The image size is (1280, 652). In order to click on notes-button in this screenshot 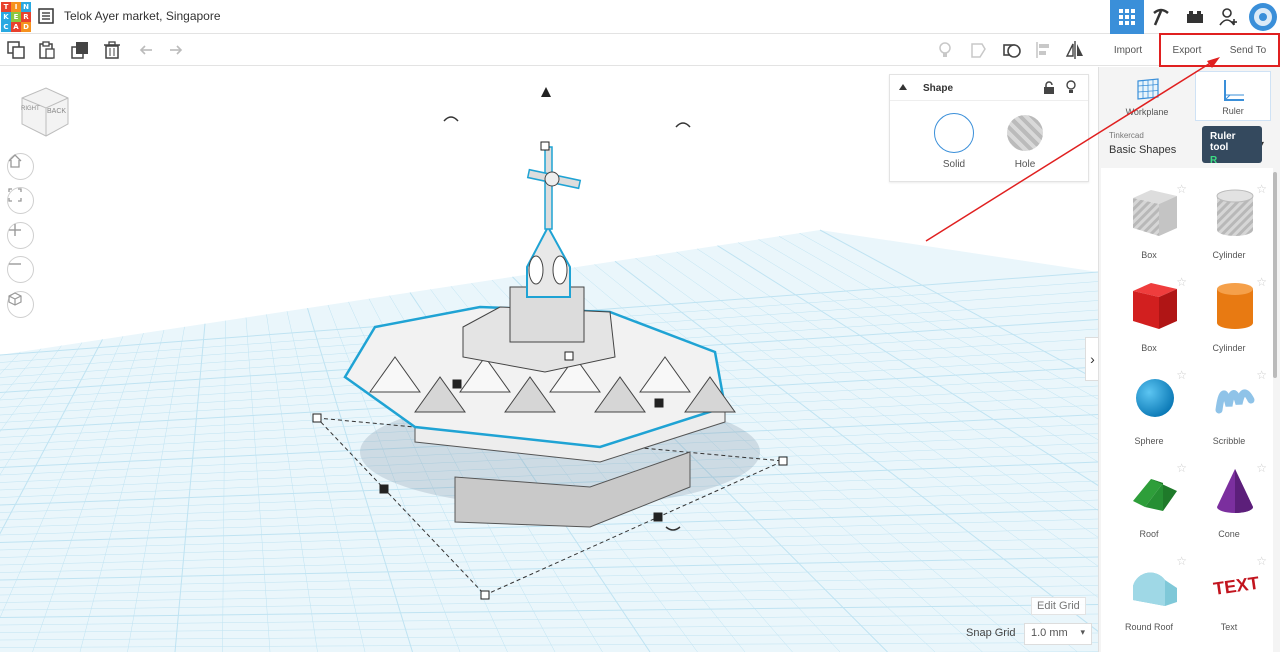, I will do `click(945, 50)`.